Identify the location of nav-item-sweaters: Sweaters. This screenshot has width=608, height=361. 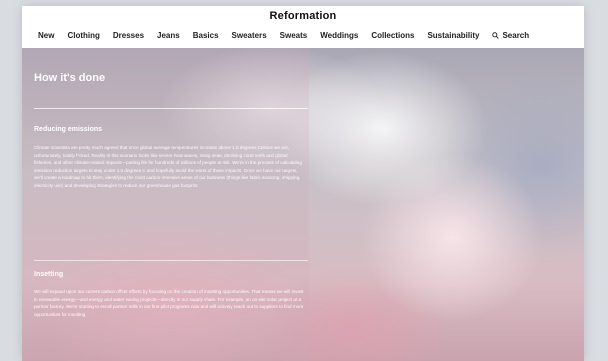
(249, 35).